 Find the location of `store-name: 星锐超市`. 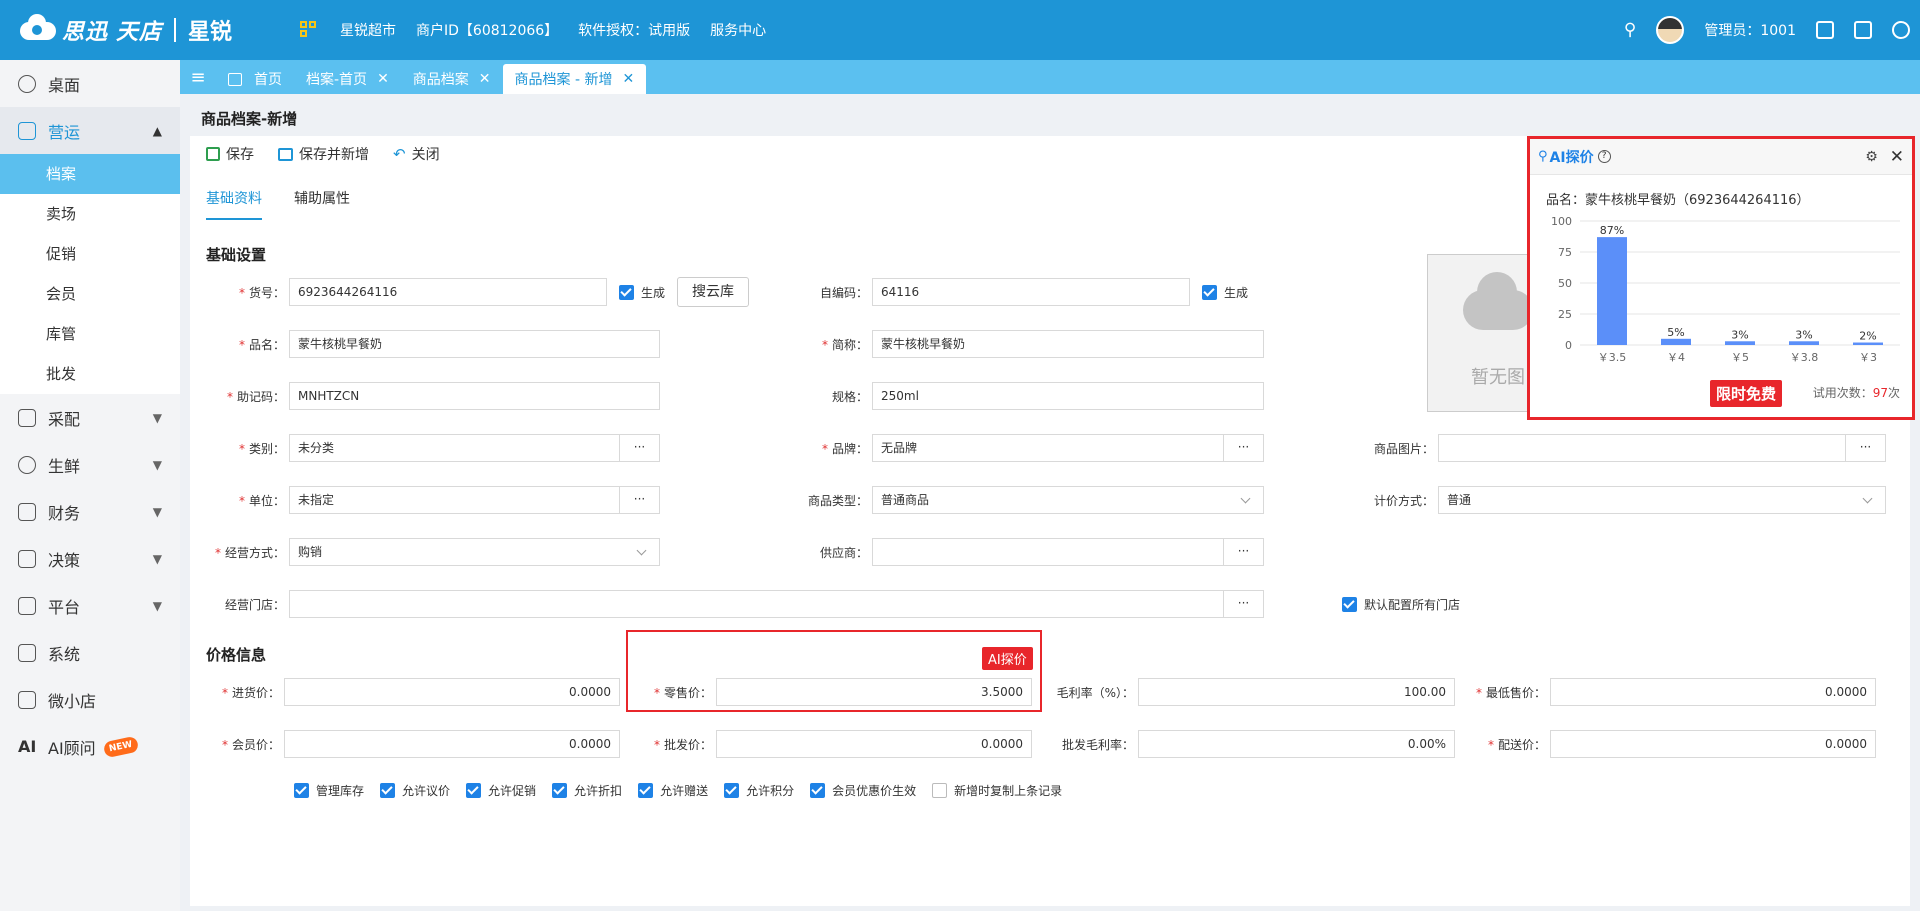

store-name: 星锐超市 is located at coordinates (368, 30).